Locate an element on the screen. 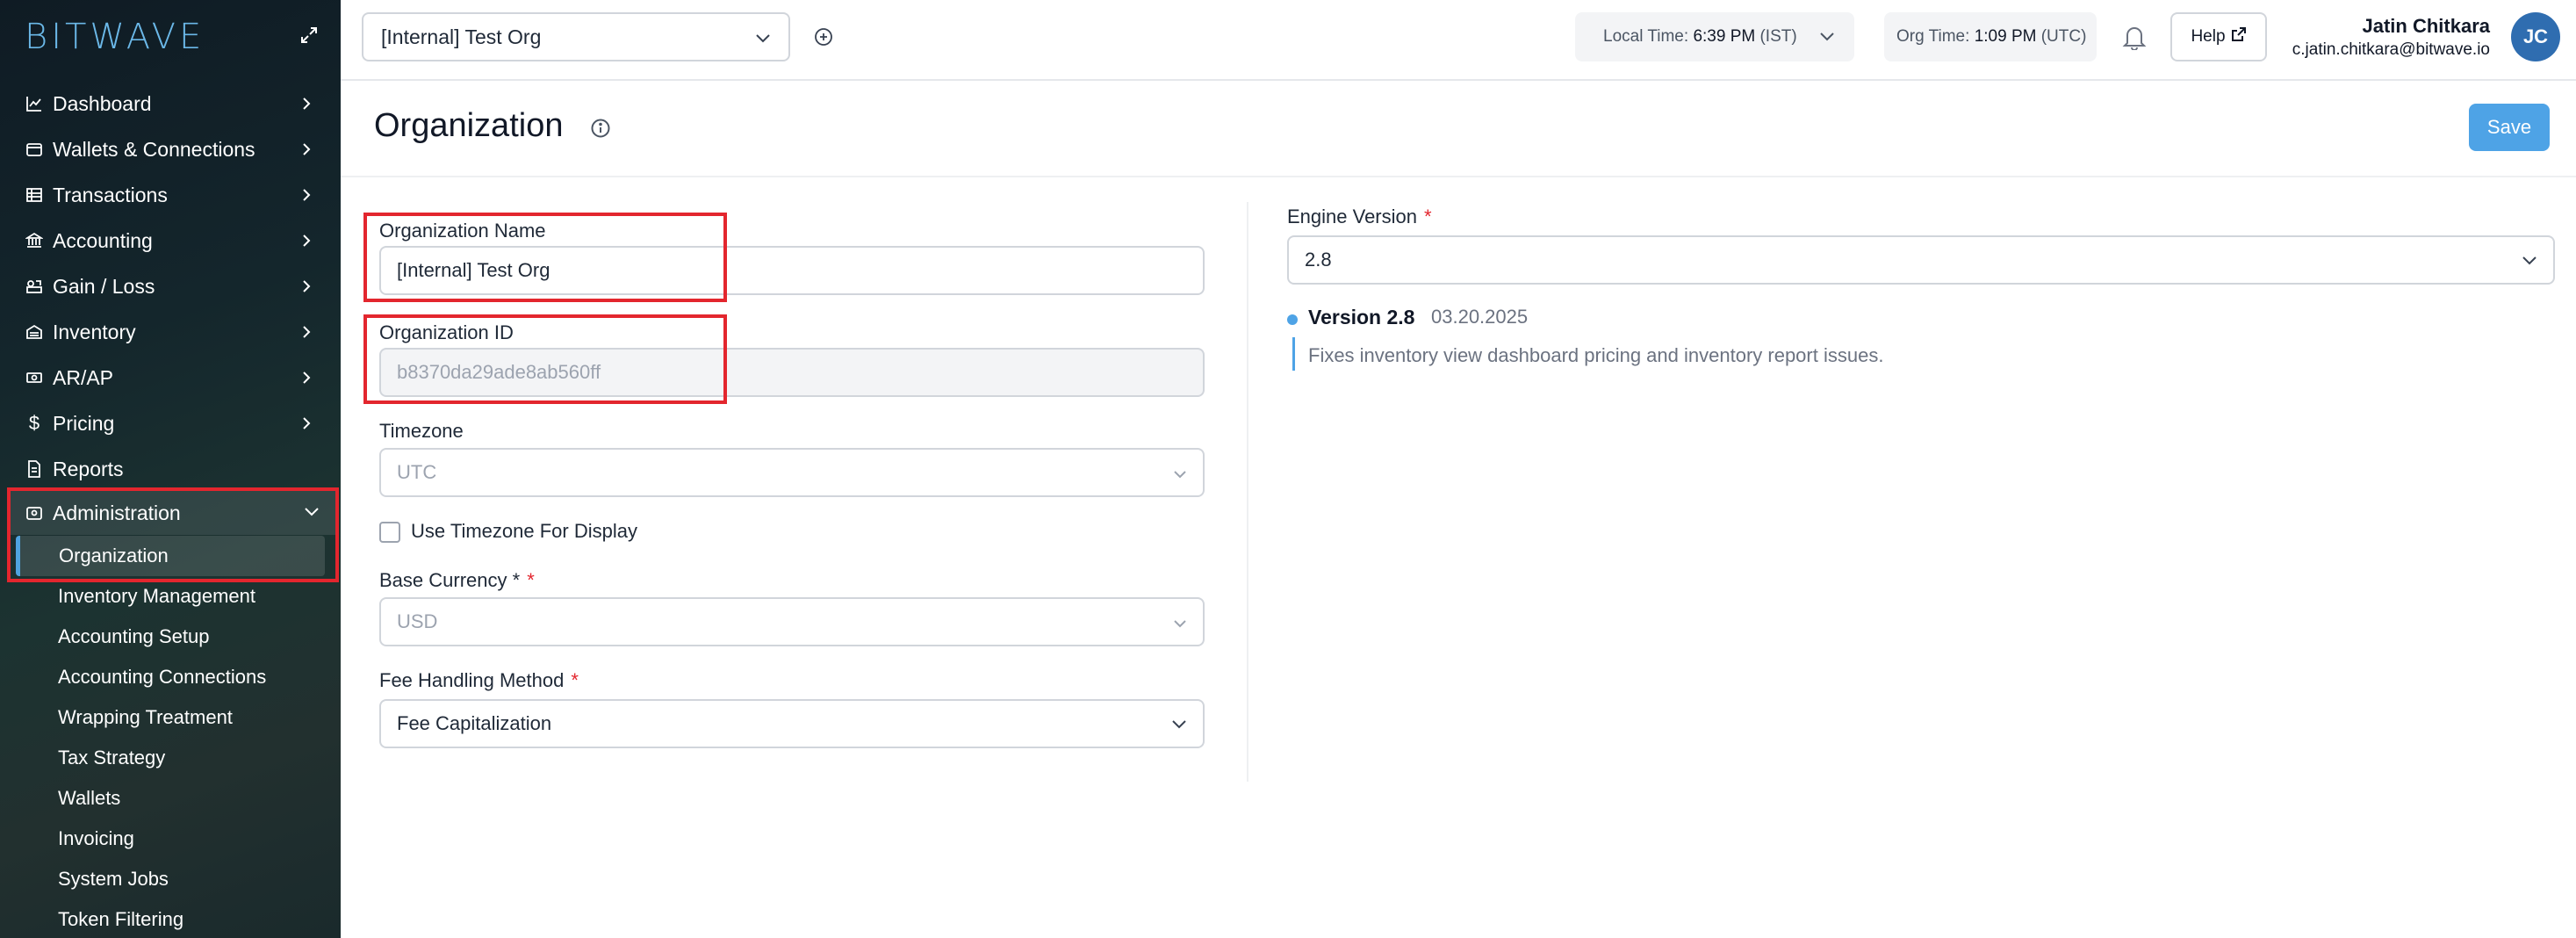 Image resolution: width=2576 pixels, height=938 pixels. org-time-display: Org Time: 1:09 PM (UTC) is located at coordinates (1990, 36).